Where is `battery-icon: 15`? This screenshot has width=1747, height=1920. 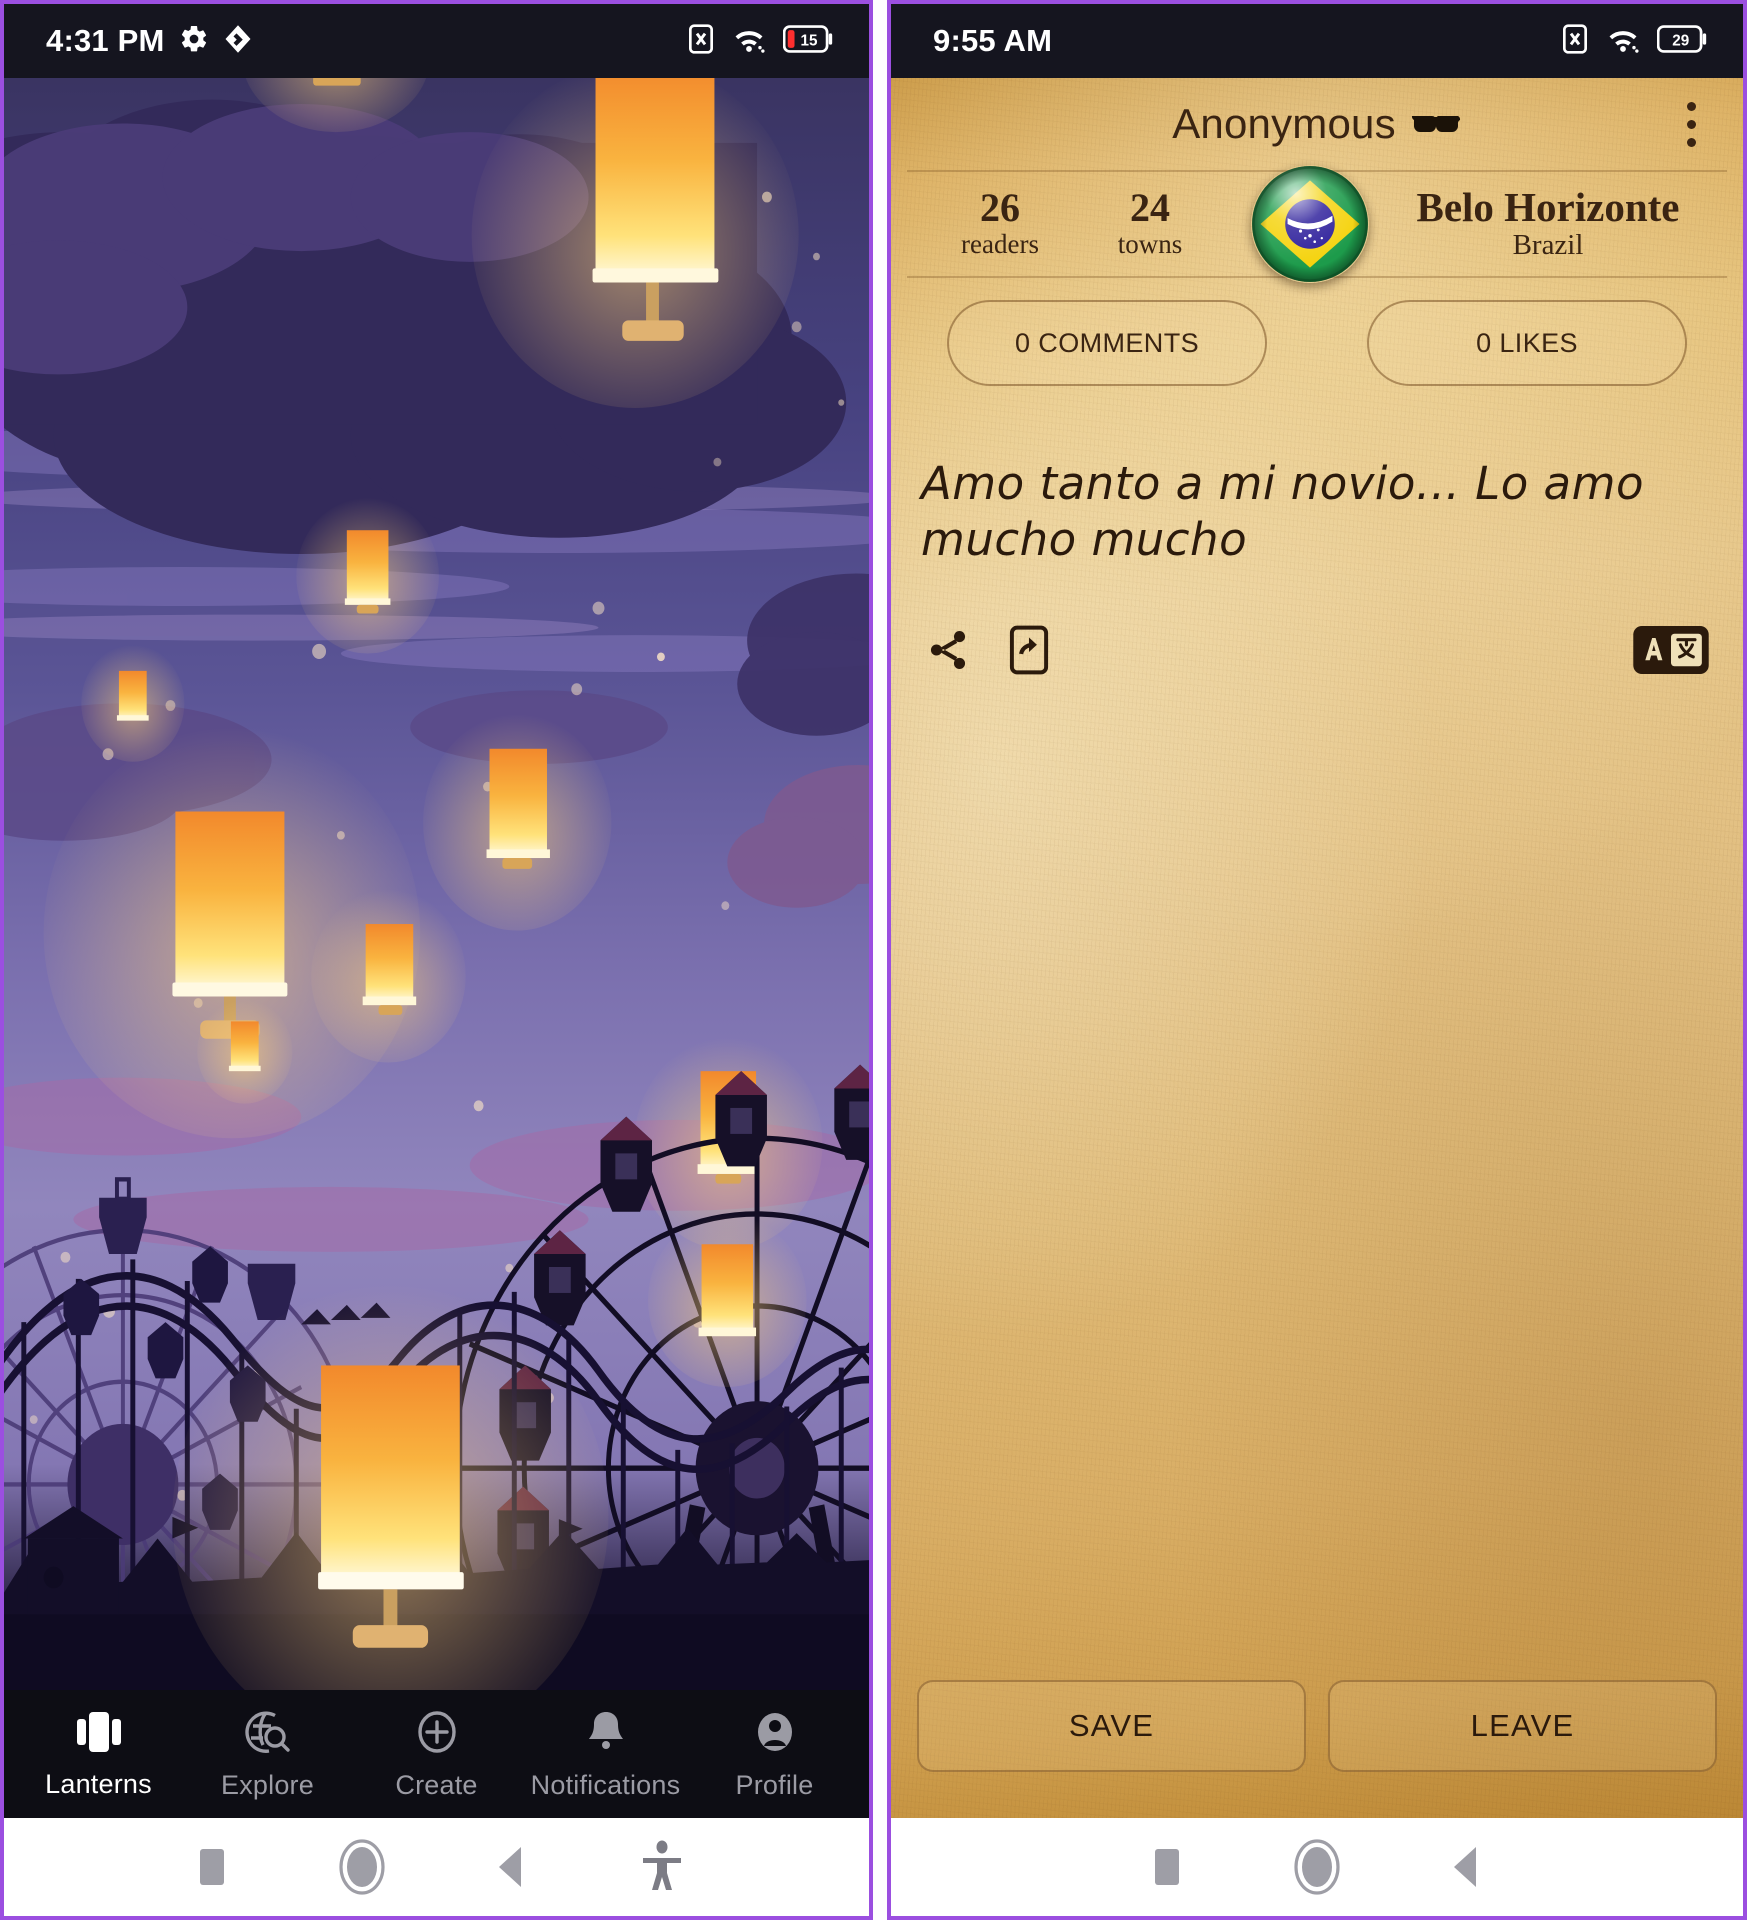
battery-icon: 15 is located at coordinates (808, 41).